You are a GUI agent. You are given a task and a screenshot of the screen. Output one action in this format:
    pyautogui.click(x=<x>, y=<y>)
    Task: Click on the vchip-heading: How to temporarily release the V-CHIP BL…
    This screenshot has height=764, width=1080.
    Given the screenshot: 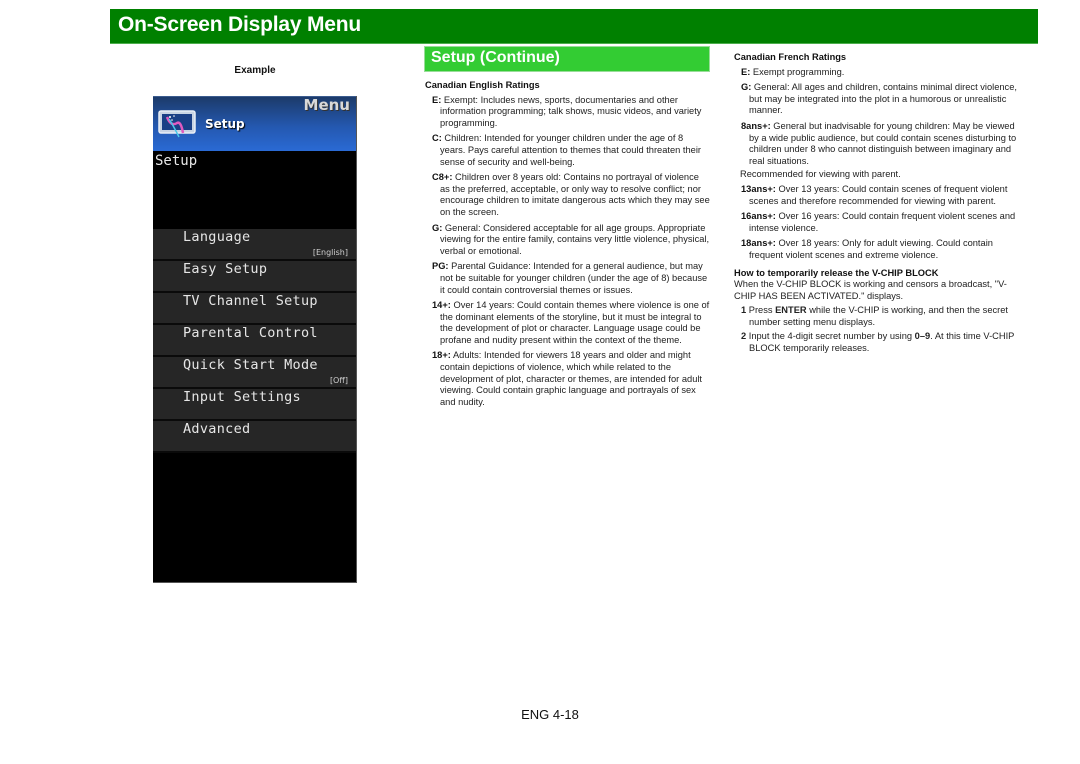 What is the action you would take?
    pyautogui.click(x=836, y=272)
    